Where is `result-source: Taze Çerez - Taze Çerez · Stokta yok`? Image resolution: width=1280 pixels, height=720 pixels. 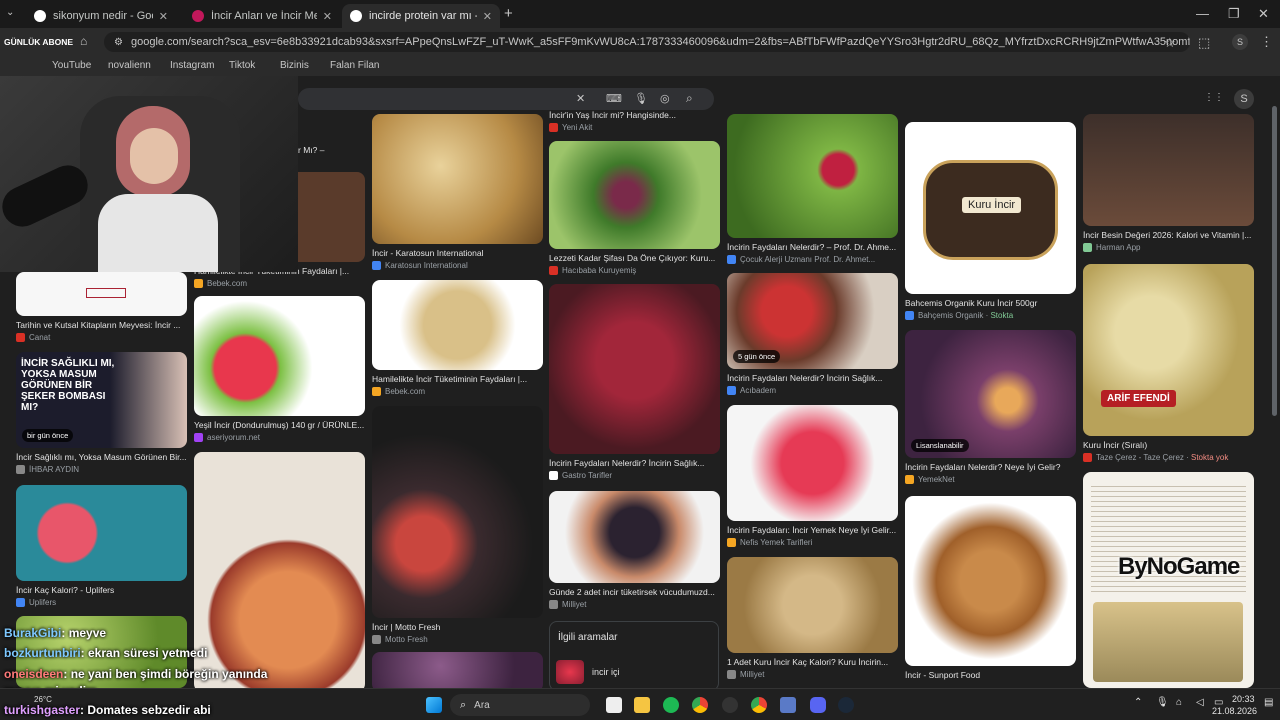 result-source: Taze Çerez - Taze Çerez · Stokta yok is located at coordinates (1168, 457).